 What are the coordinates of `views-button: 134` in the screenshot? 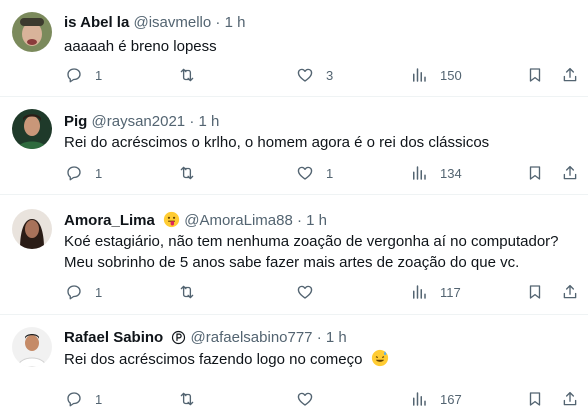 It's located at (436, 173).